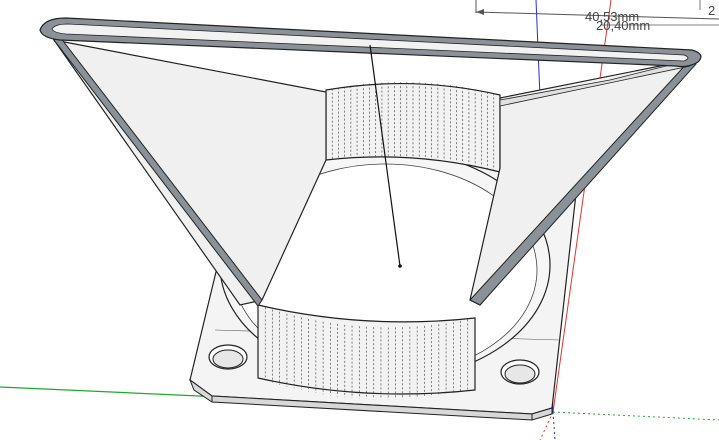 This screenshot has height=440, width=719. What do you see at coordinates (554, 425) in the screenshot?
I see `axis-blue-dotted` at bounding box center [554, 425].